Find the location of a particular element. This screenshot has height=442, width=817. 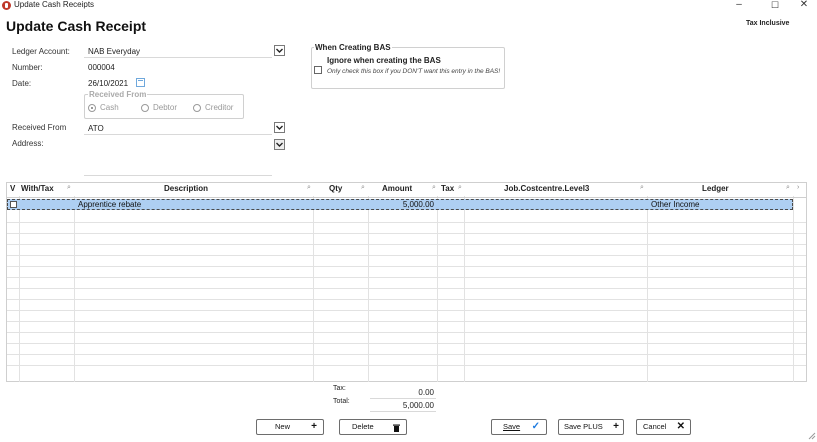

address-label: Address: is located at coordinates (28, 143).